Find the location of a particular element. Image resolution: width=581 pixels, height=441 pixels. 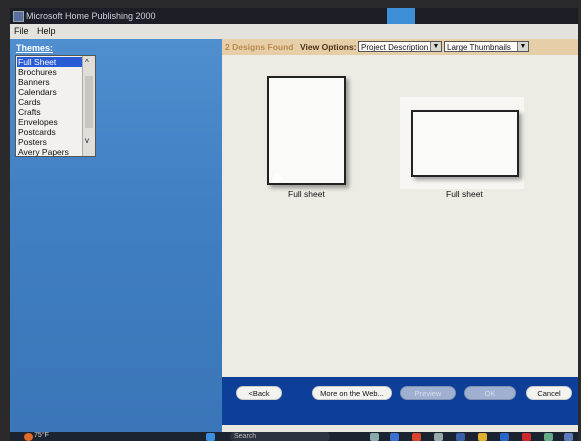

pdf-icon is located at coordinates (526, 437).